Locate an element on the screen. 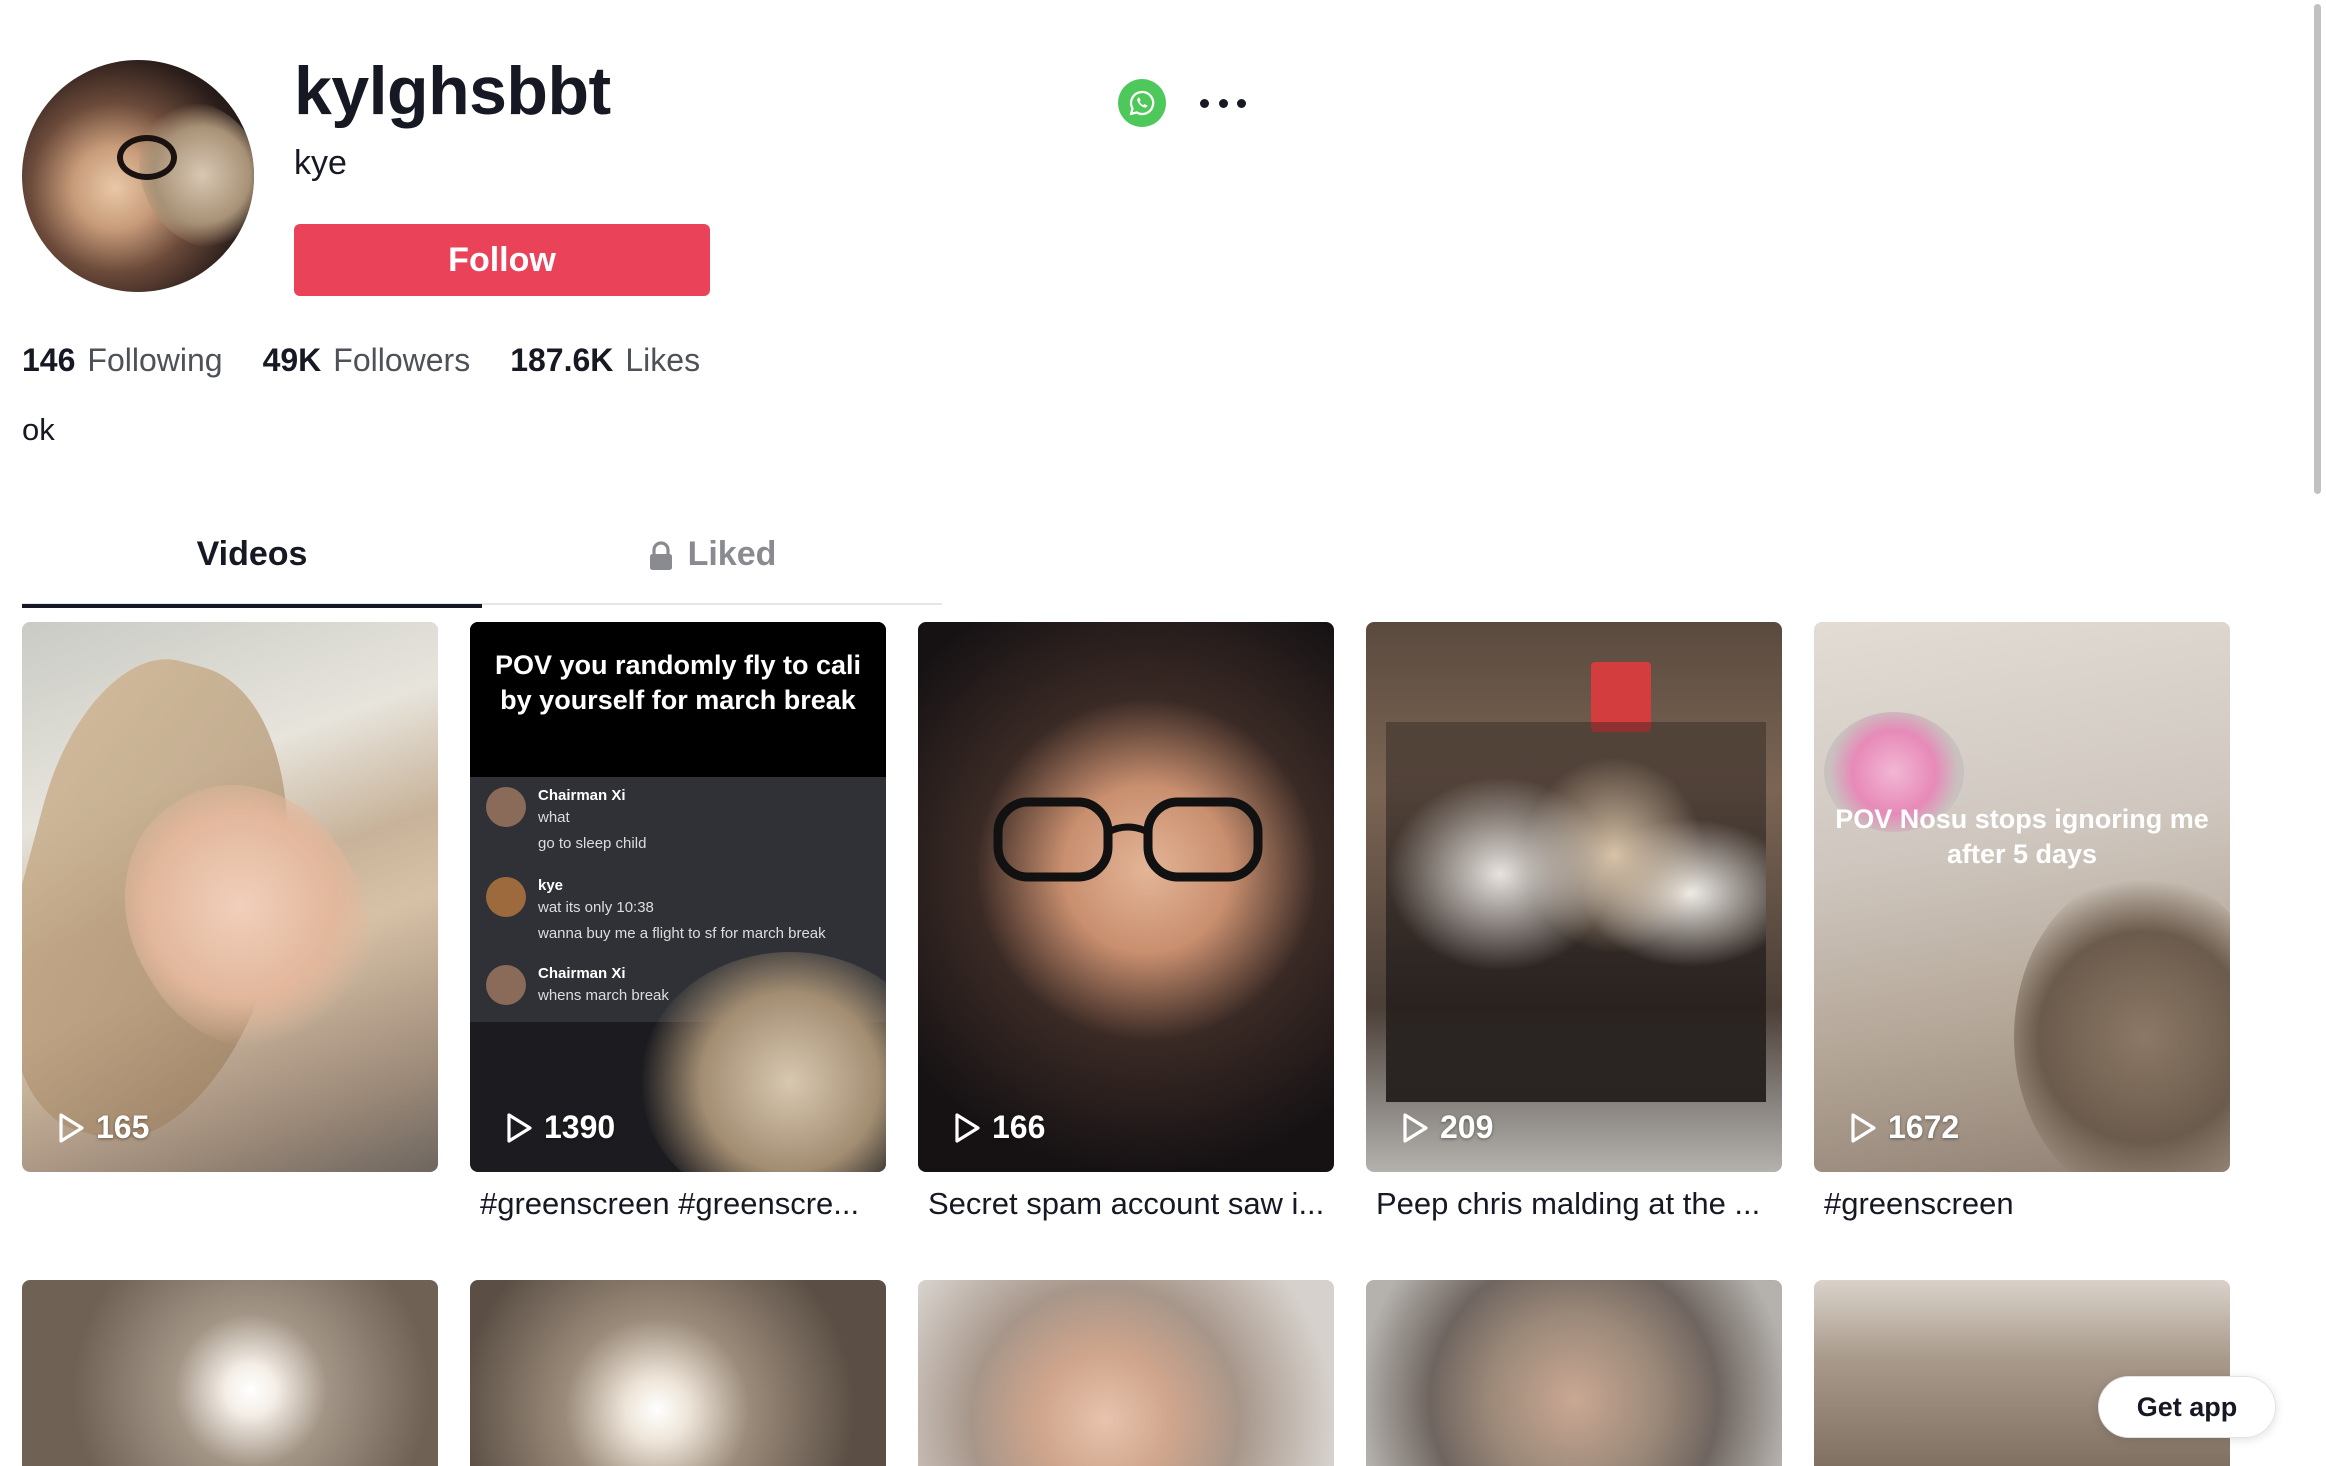 Image resolution: width=2326 pixels, height=1466 pixels. view-count: 165 is located at coordinates (102, 1127).